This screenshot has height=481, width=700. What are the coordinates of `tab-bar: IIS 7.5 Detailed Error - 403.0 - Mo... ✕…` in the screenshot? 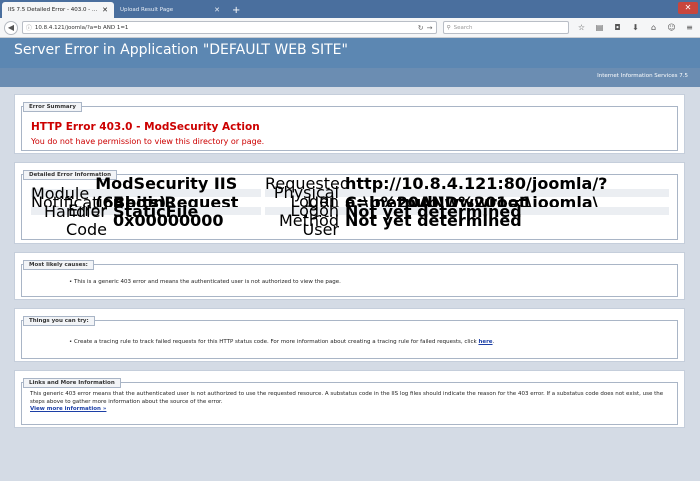 It's located at (350, 9).